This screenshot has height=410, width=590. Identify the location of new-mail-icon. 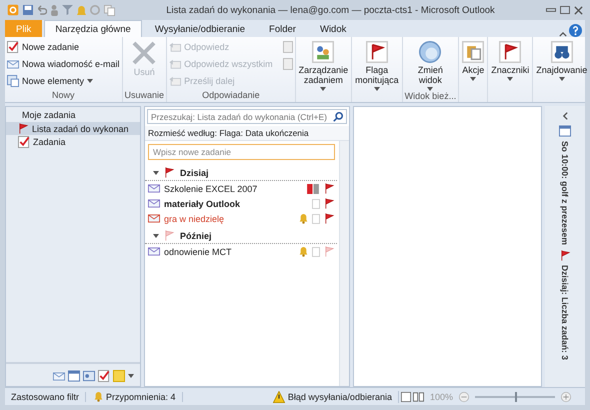
(13, 64).